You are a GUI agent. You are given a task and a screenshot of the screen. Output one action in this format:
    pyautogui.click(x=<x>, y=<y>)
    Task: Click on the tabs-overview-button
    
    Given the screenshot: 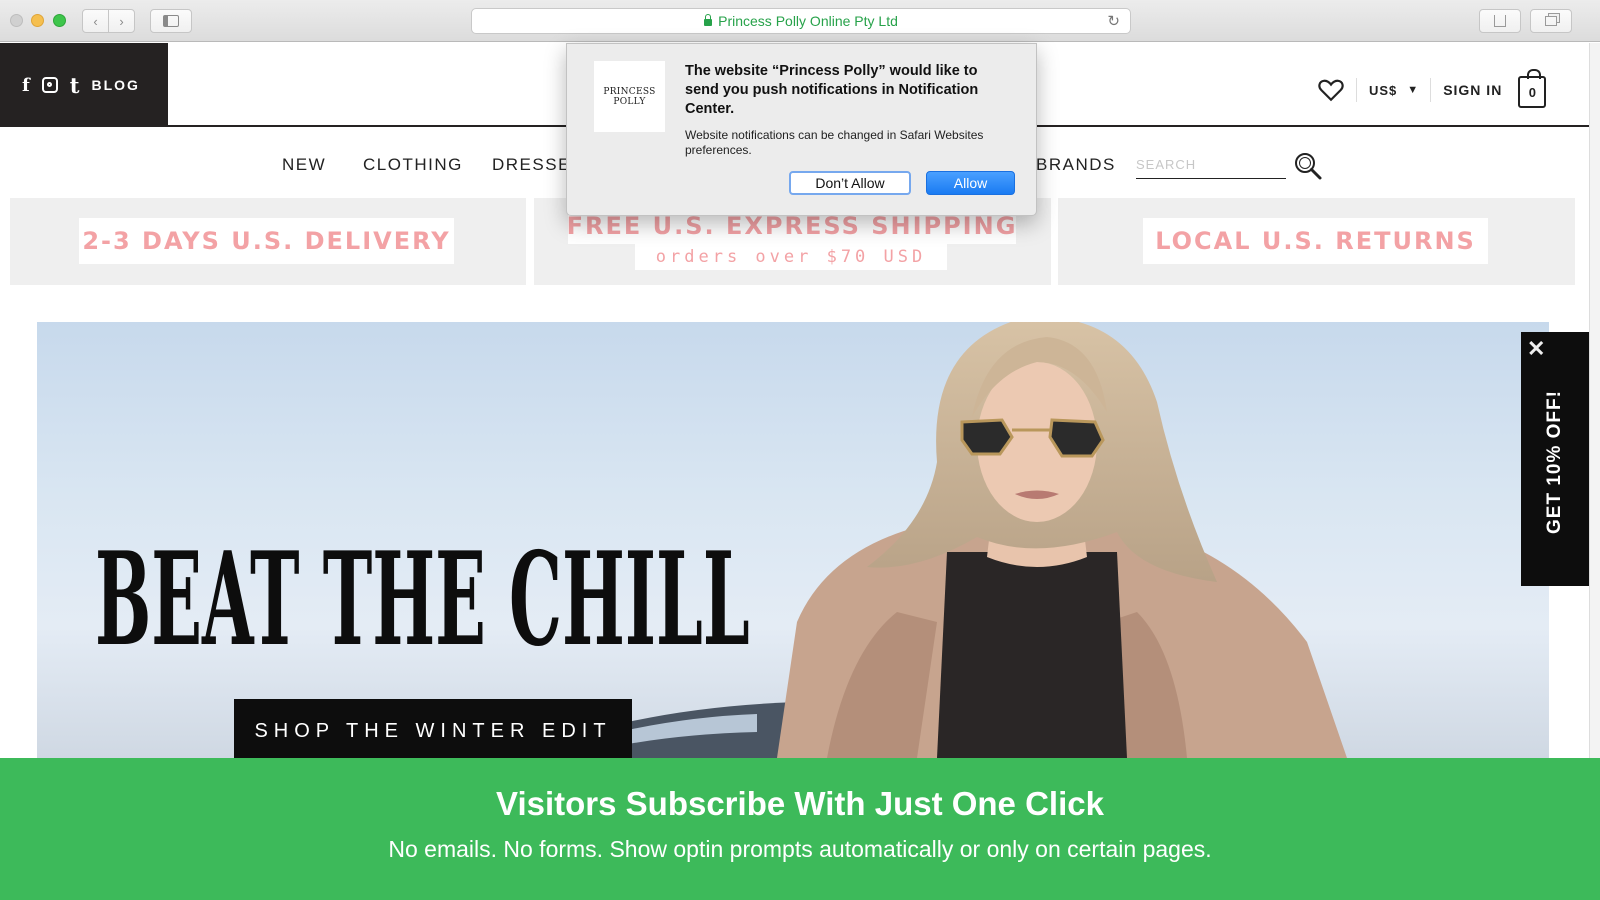 What is the action you would take?
    pyautogui.click(x=1551, y=21)
    